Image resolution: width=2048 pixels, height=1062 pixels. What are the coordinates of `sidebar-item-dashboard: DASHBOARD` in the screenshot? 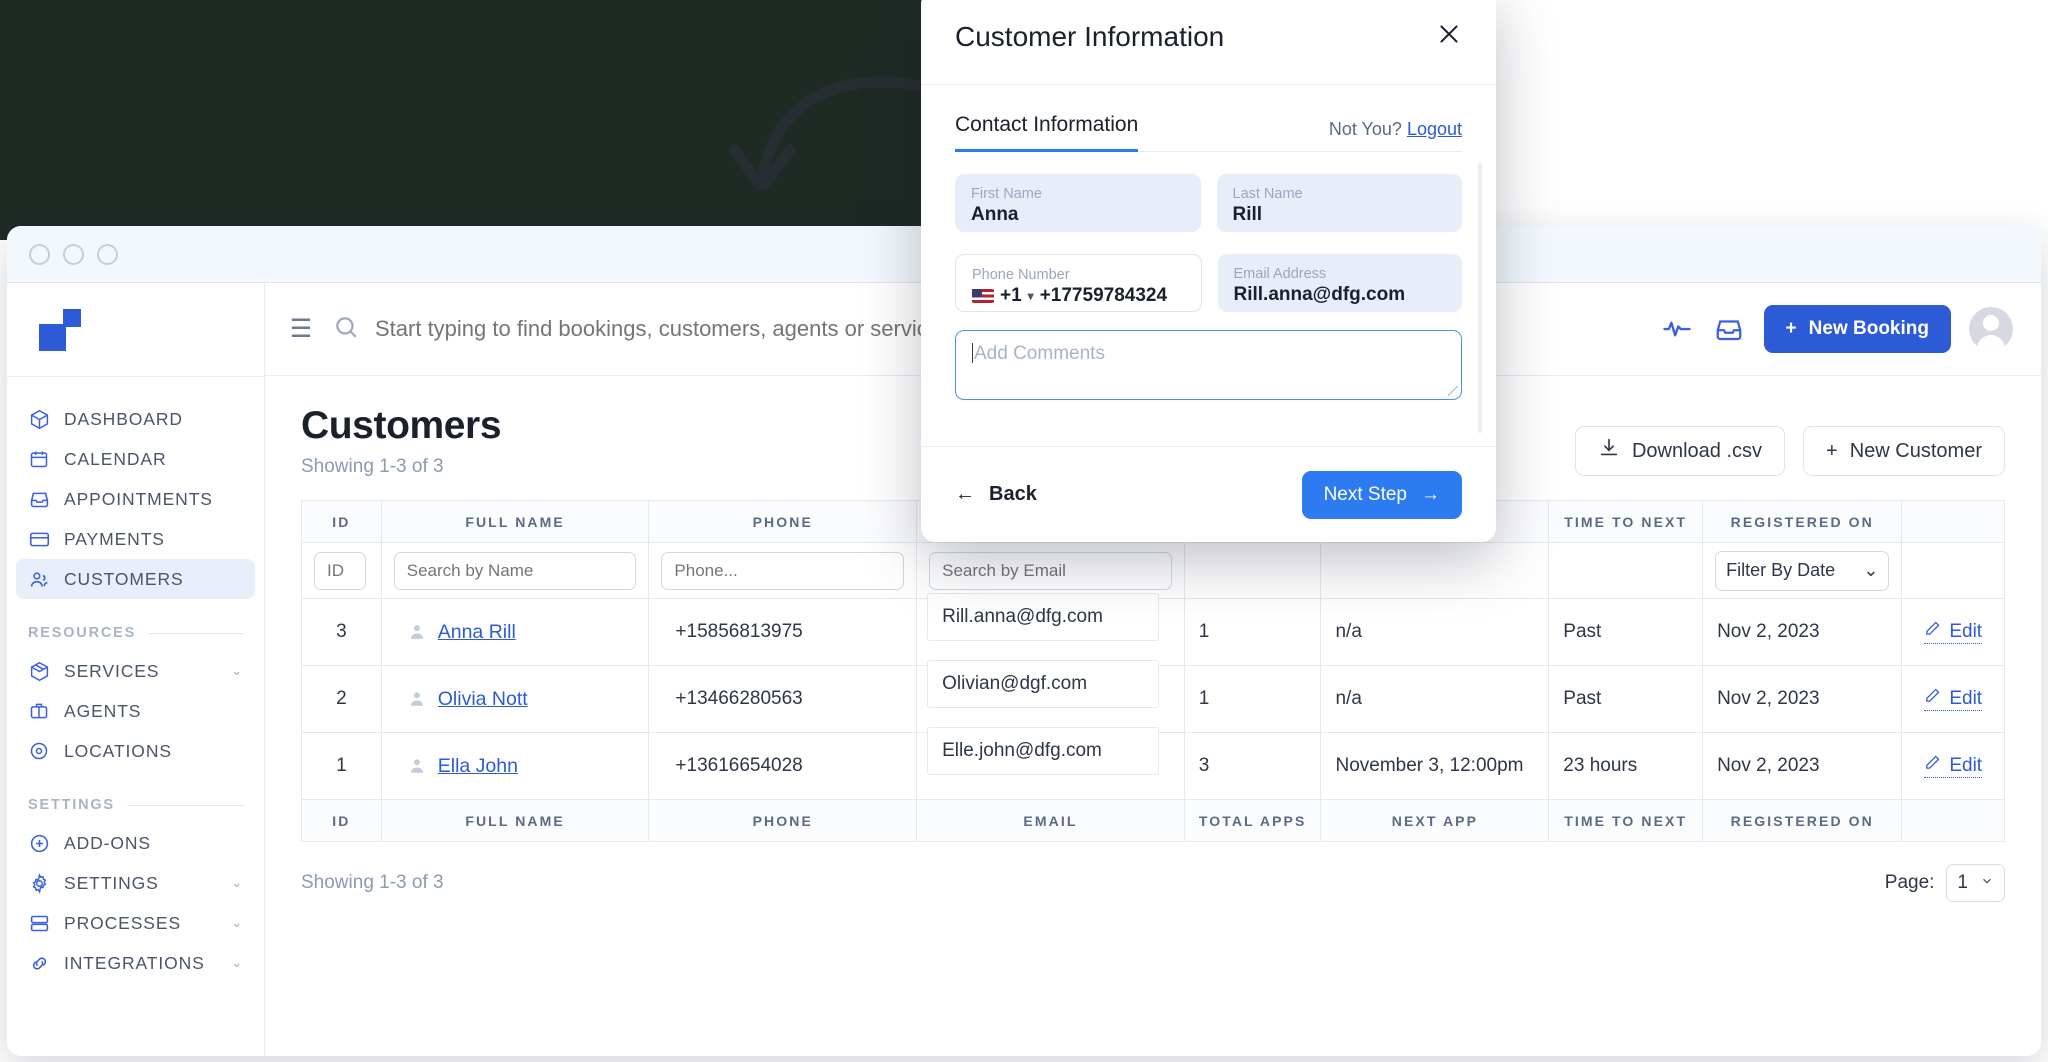 It's located at (135, 419).